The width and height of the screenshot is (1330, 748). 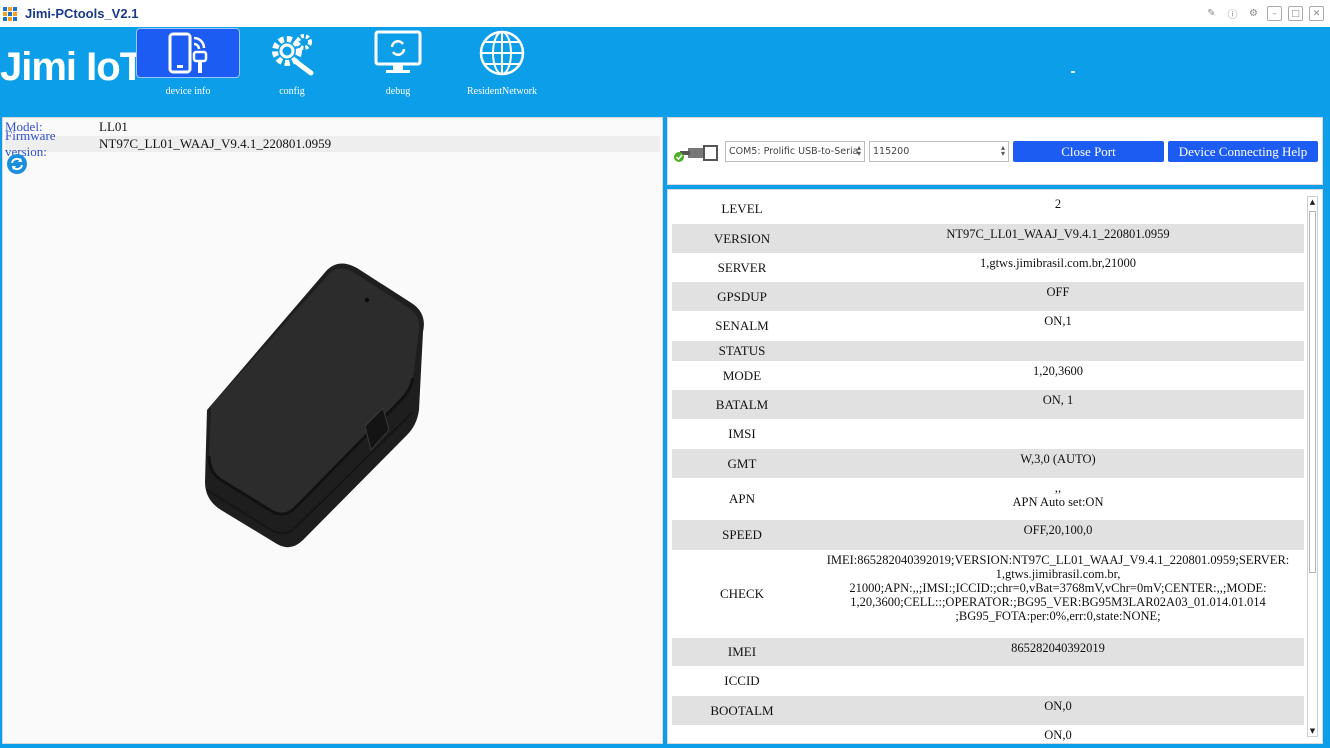 I want to click on port-select-value: COM5: Prolific USB-to-Seria, so click(x=794, y=151).